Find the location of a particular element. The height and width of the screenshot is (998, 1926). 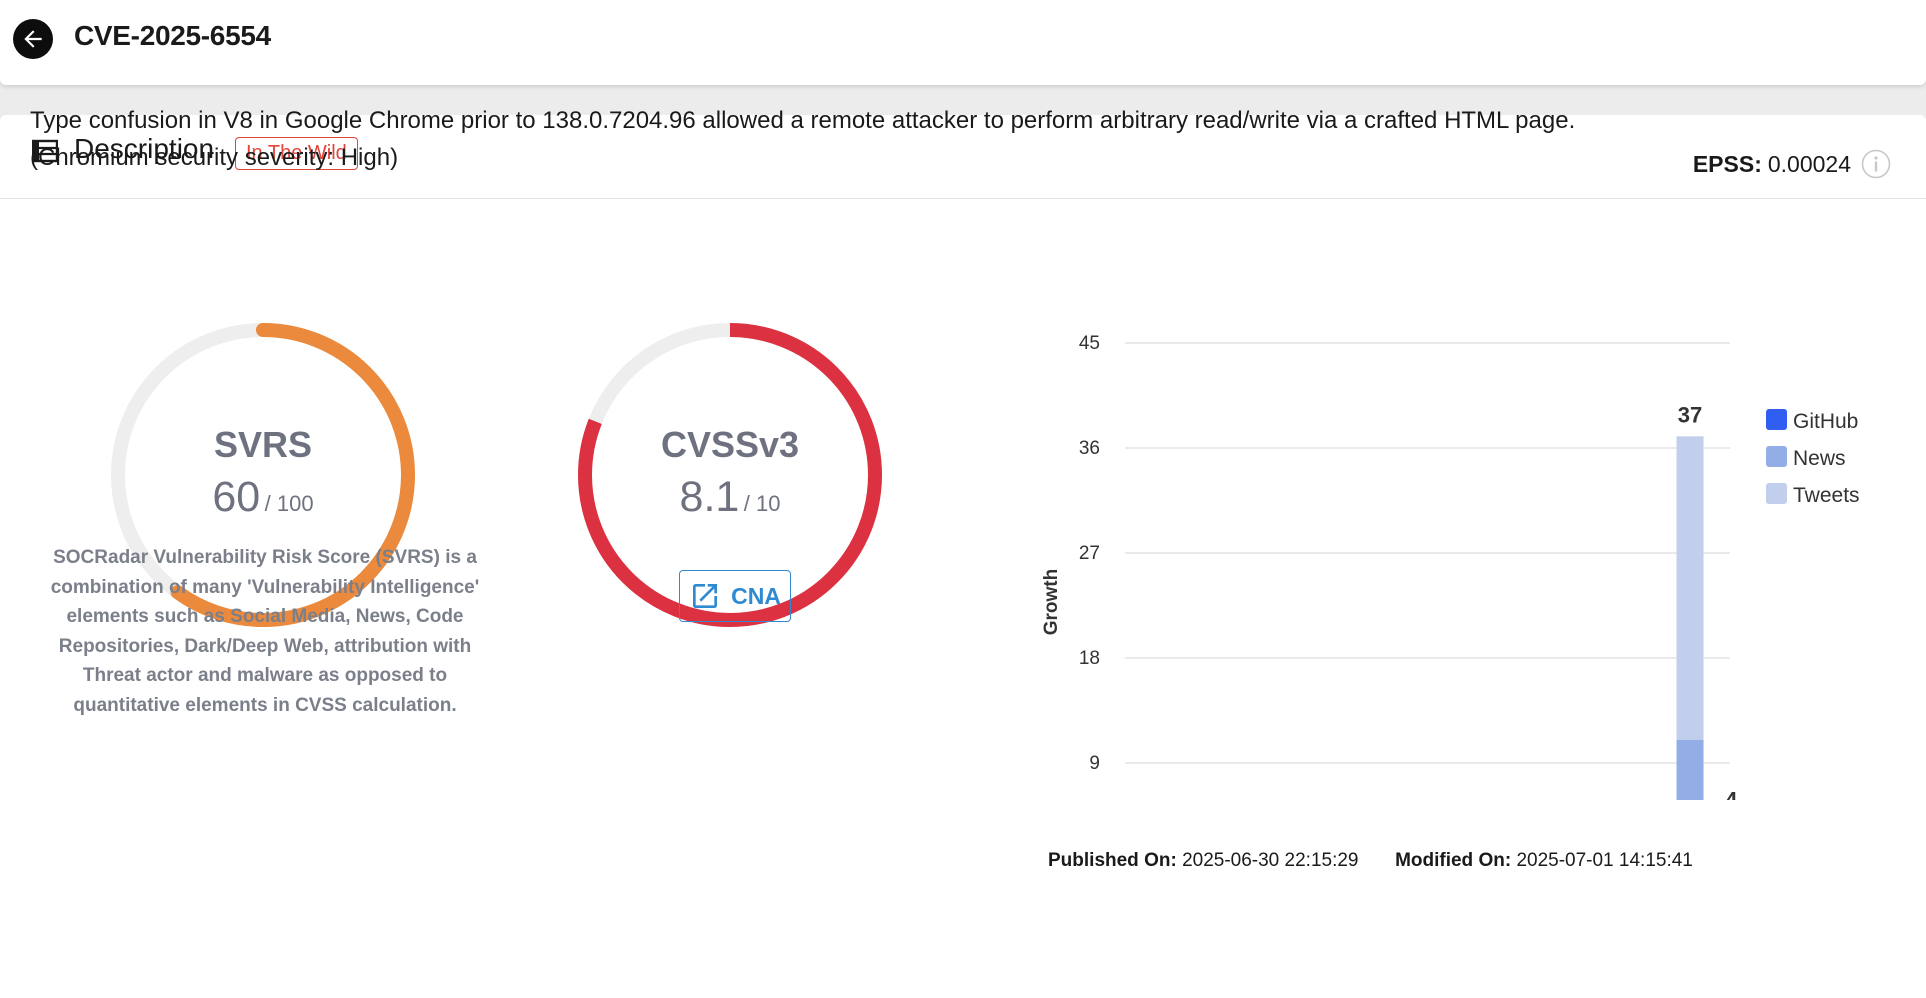

cvss-title: CVSSv3 is located at coordinates (730, 444).